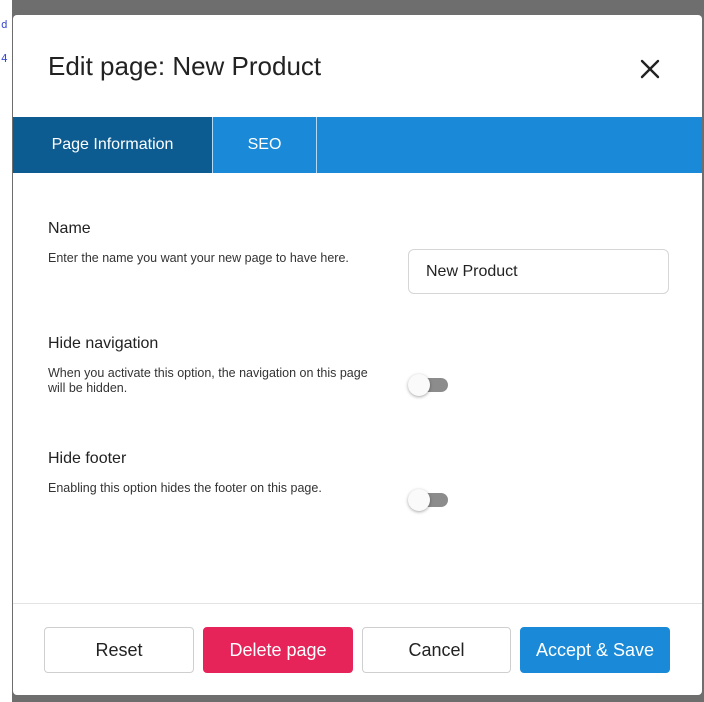 The image size is (704, 702). I want to click on close-icon, so click(650, 69).